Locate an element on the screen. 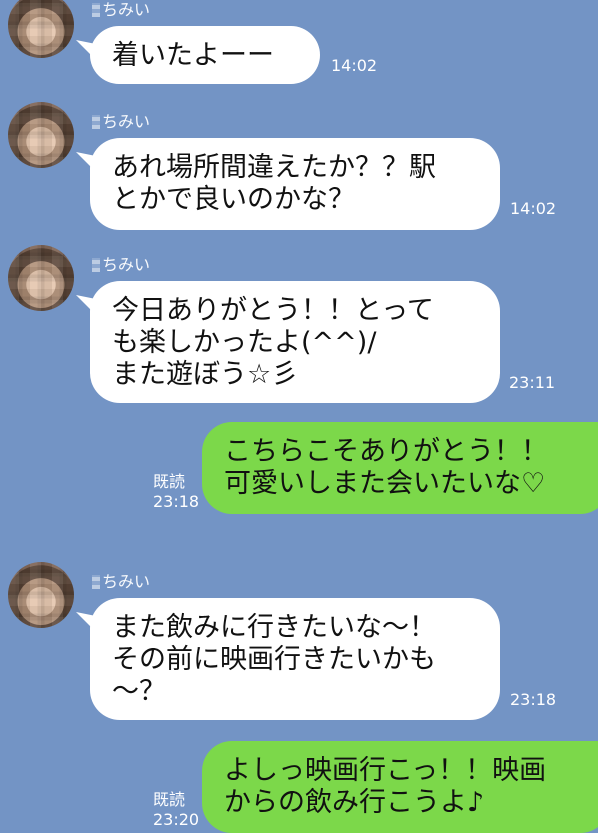  message-bubble-incoming: 今日ありがとう！！とって も楽しかったよ(^^)/ また遊ぼう☆彡 is located at coordinates (295, 342).